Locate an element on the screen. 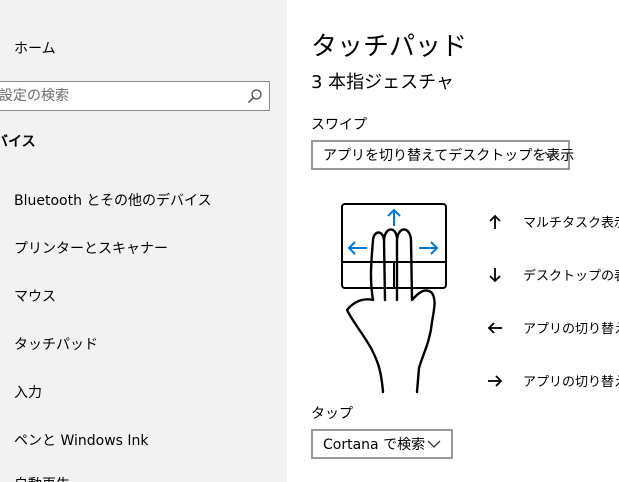  swipe-dropdown-value: アプリを切り替えてデスクトップを表示 is located at coordinates (449, 156).